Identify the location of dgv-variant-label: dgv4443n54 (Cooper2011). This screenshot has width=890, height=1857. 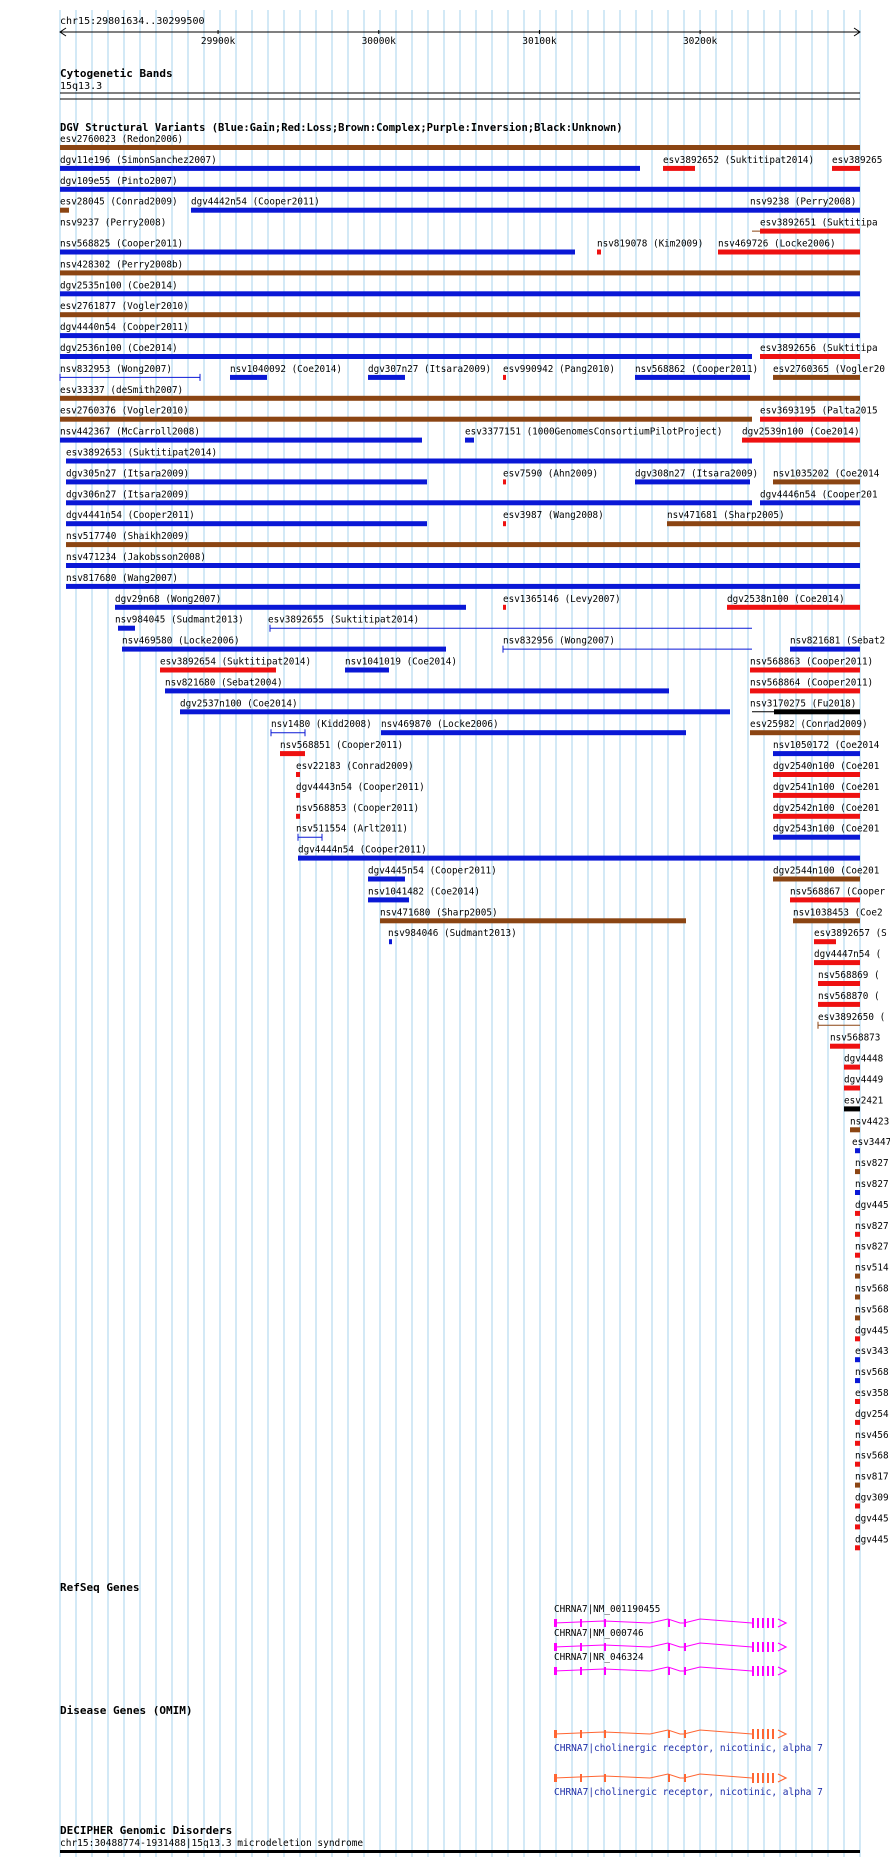
(360, 787).